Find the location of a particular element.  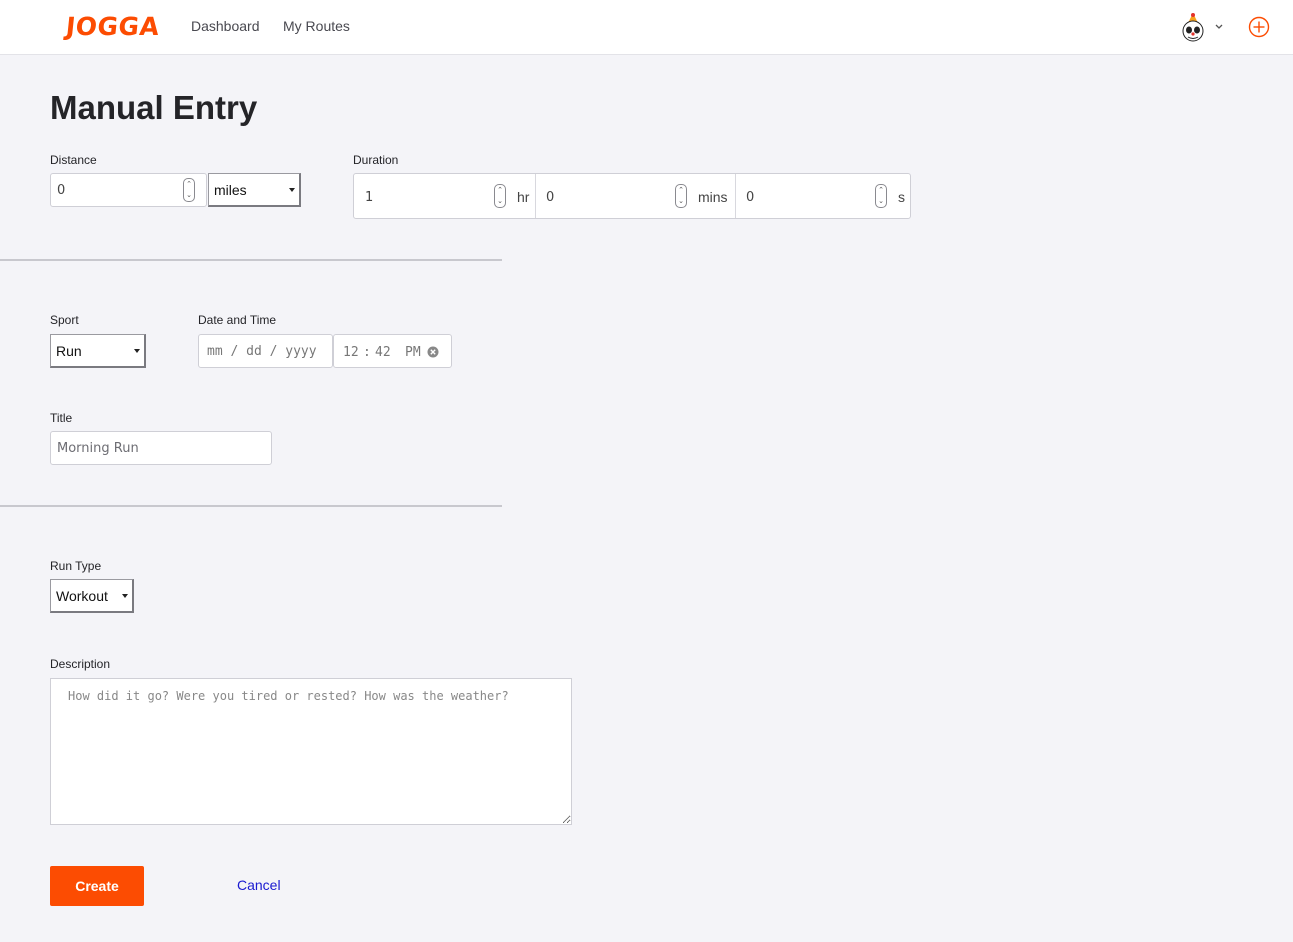

title-placeholder: Morning Run is located at coordinates (98, 448).